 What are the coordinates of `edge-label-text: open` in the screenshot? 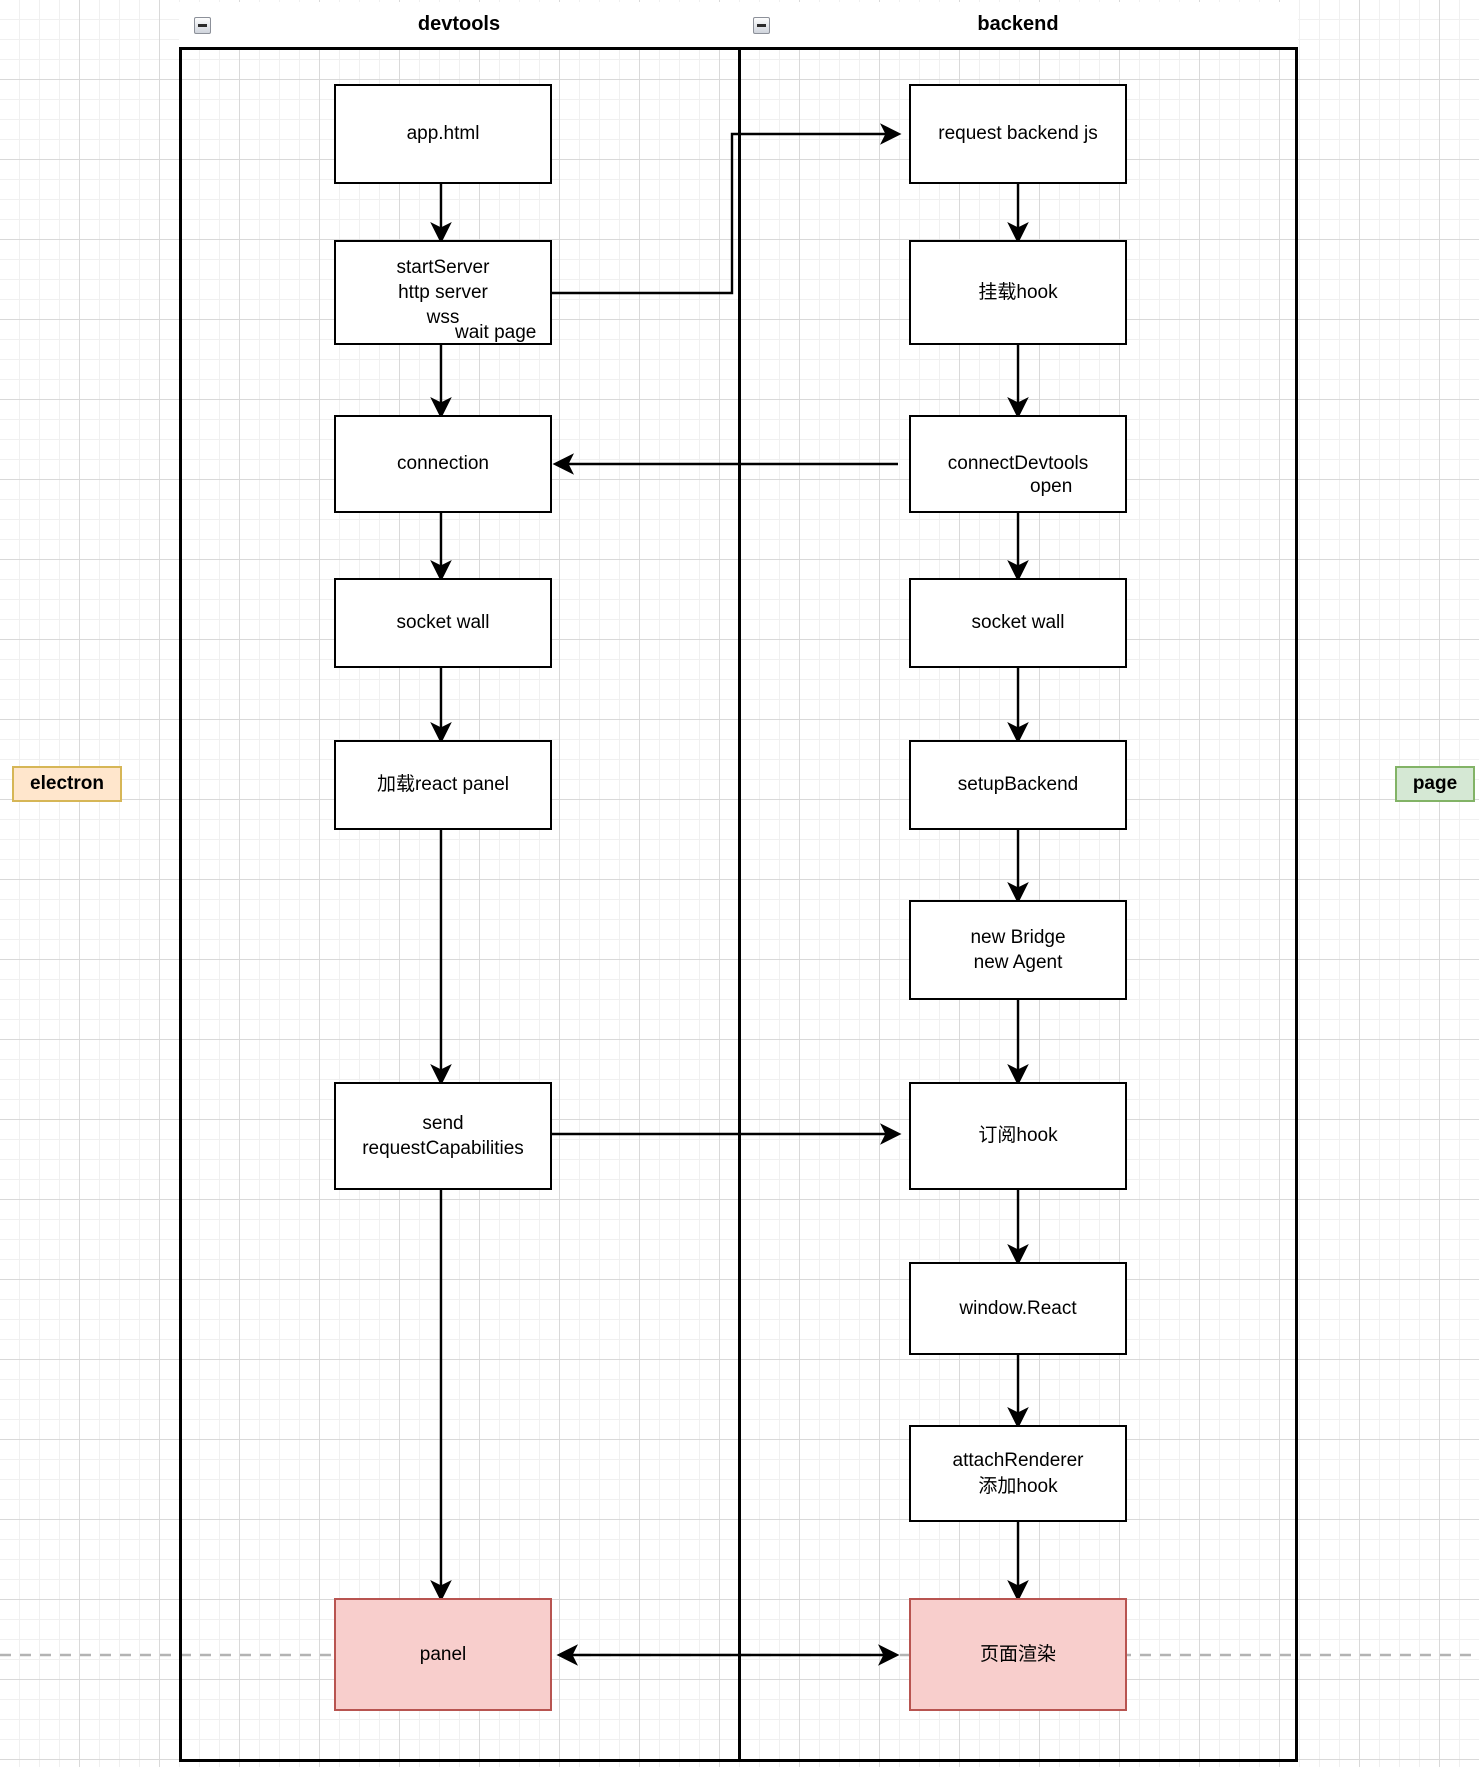 It's located at (1051, 486).